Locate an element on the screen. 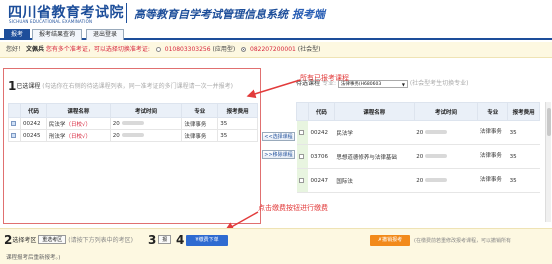  step-4: 4 is located at coordinates (180, 240).